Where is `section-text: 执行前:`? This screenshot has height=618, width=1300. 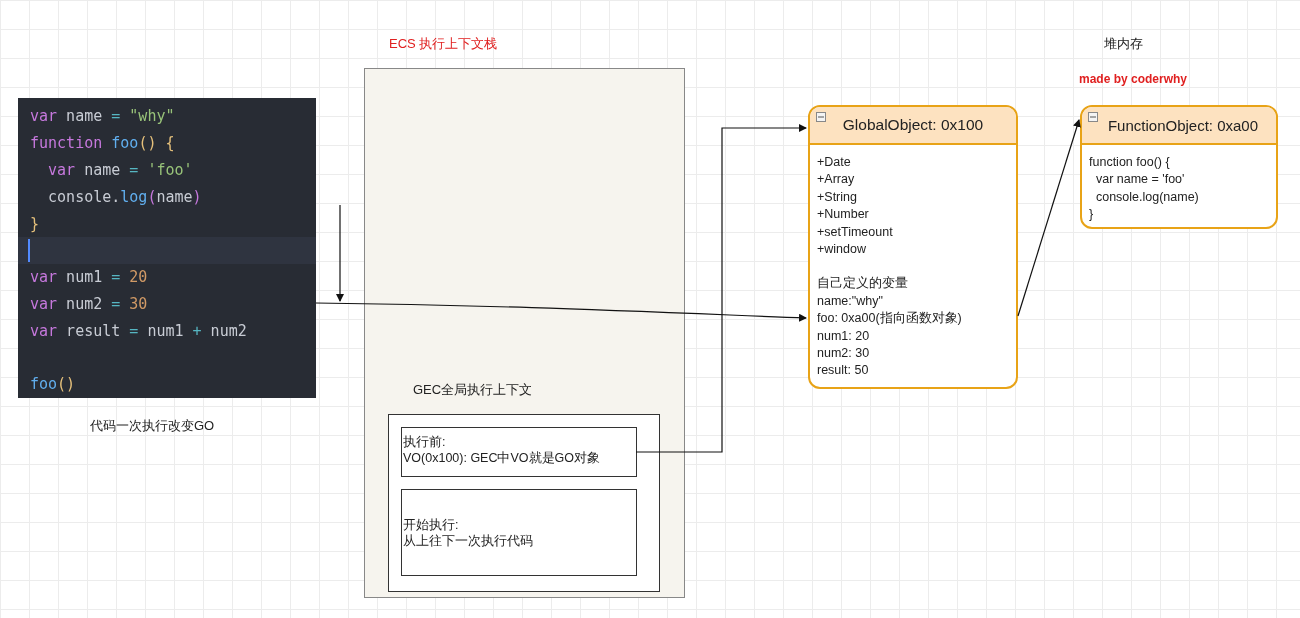
section-text: 执行前: is located at coordinates (425, 442).